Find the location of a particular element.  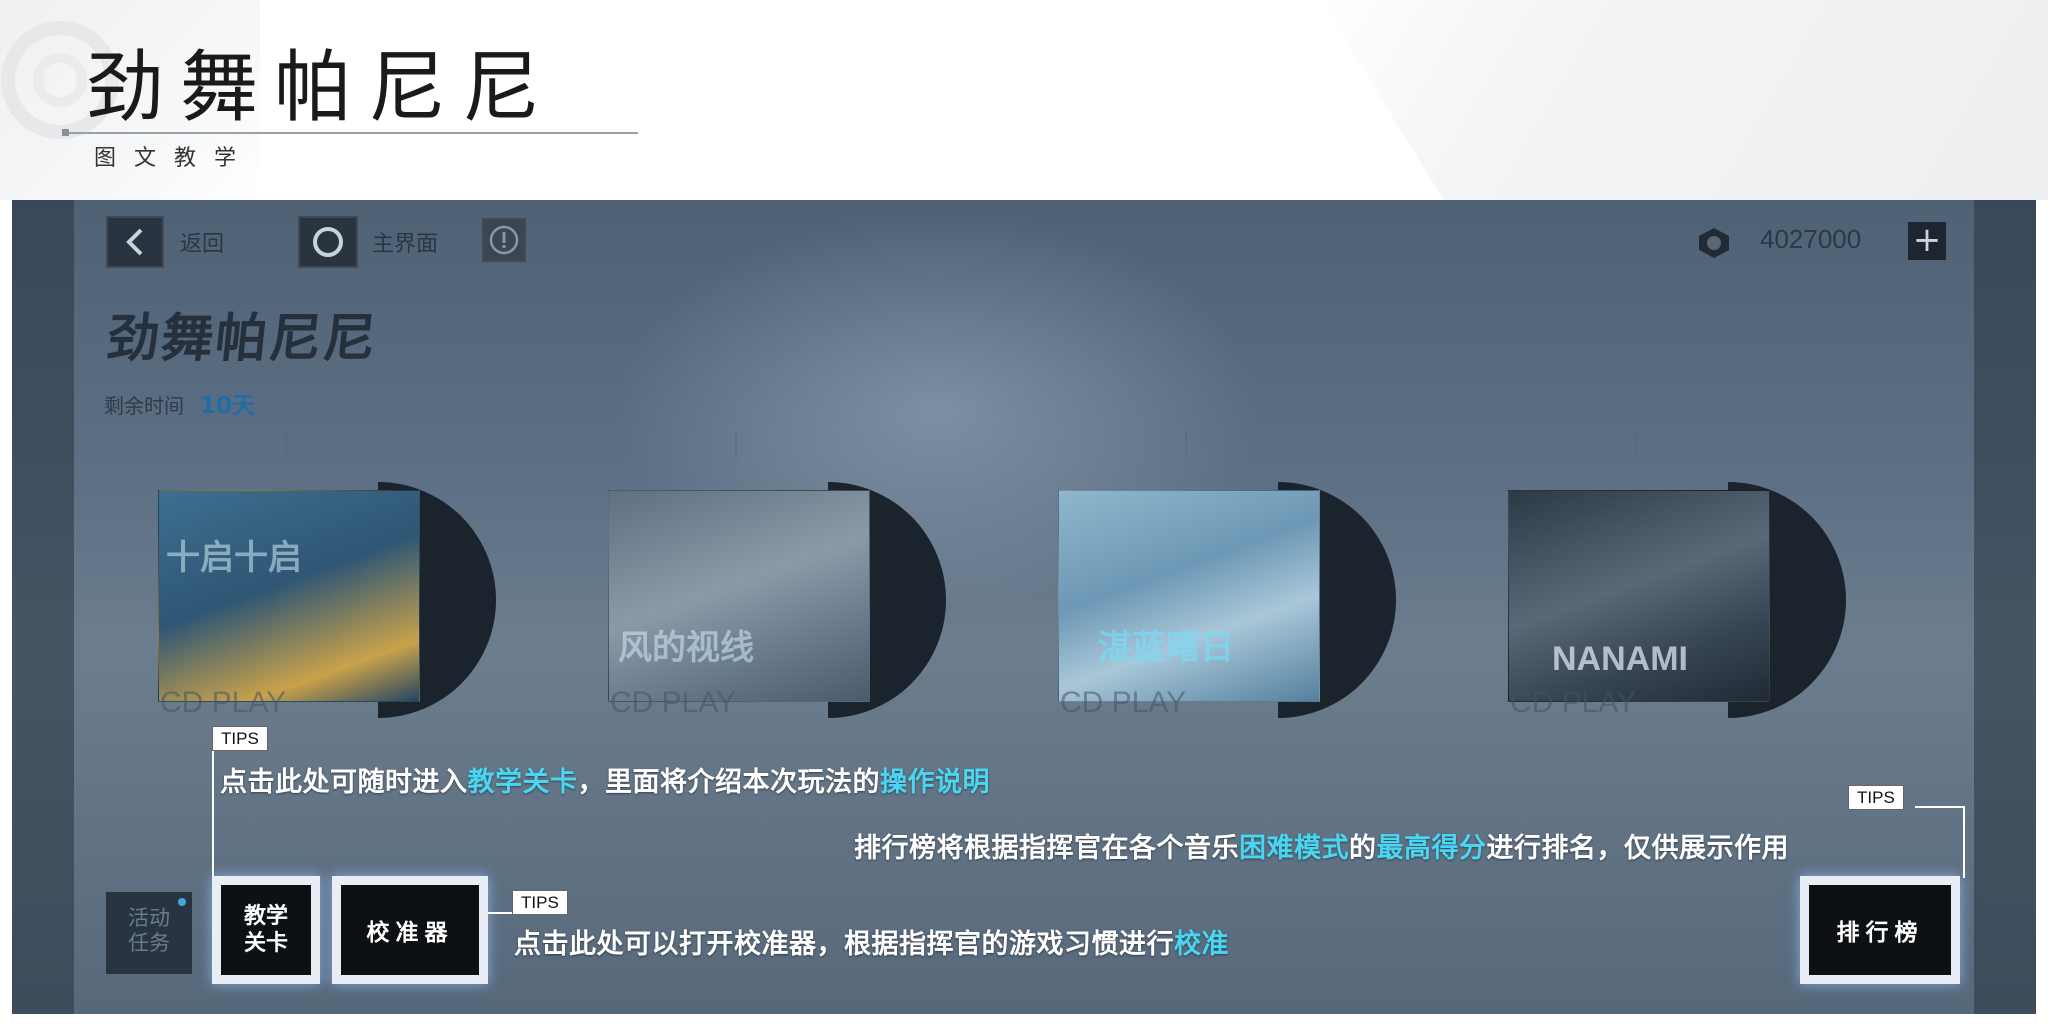

leaderboard-button: 排行榜 is located at coordinates (1880, 930).